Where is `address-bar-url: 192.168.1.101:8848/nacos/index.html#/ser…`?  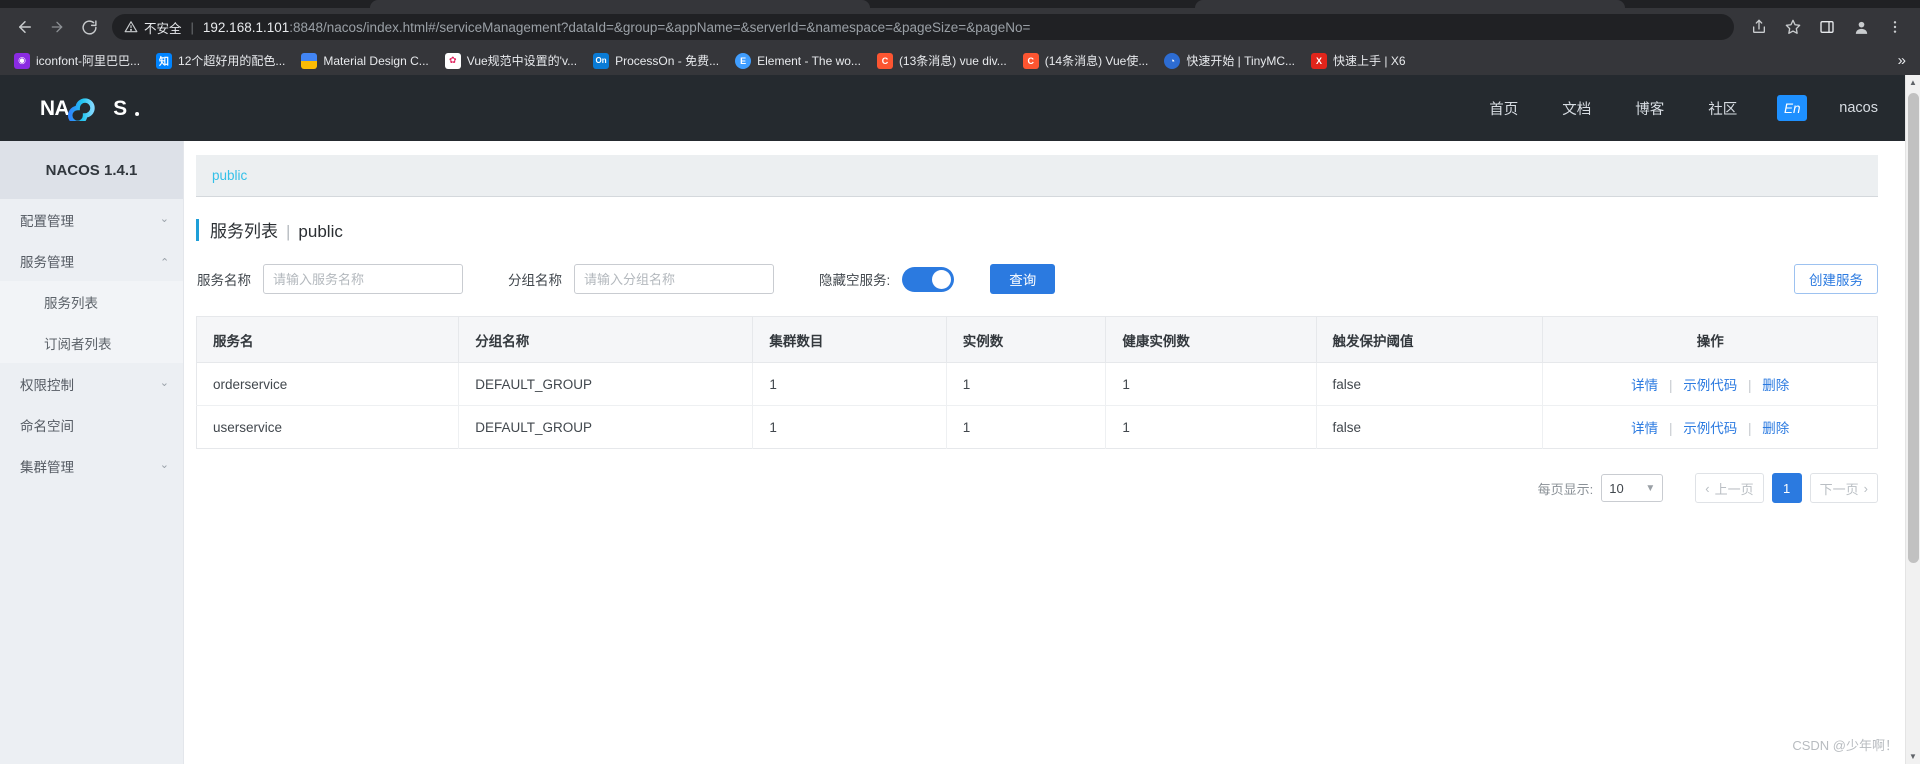
address-bar-url: 192.168.1.101:8848/nacos/index.html#/ser… is located at coordinates (616, 27).